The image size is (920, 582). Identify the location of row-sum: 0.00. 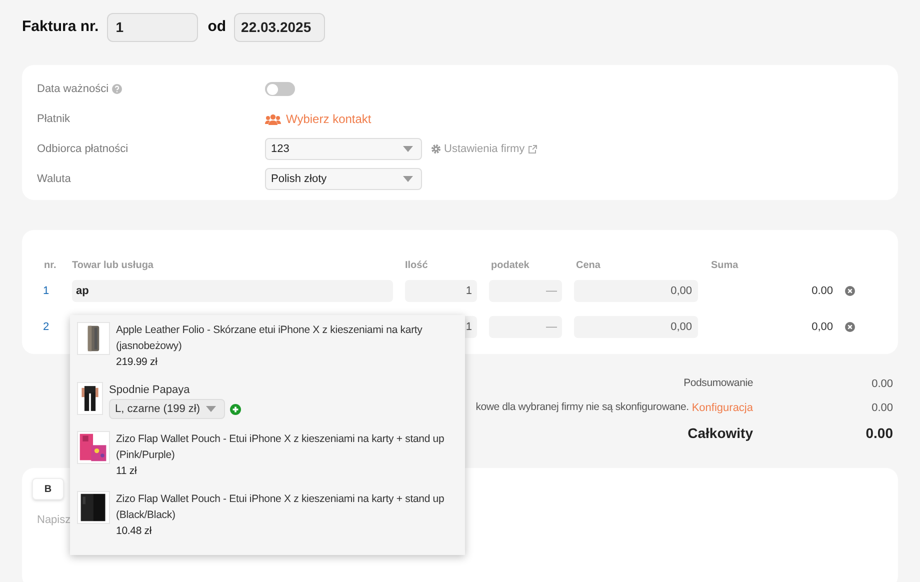
(821, 291).